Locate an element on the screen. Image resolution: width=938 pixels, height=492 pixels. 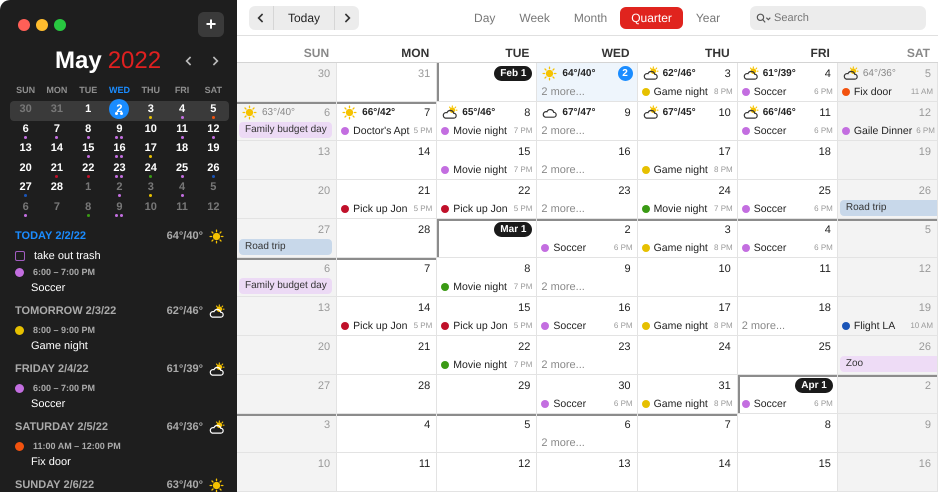
day-cell: 22 Movie night 7 PM is located at coordinates (487, 355).